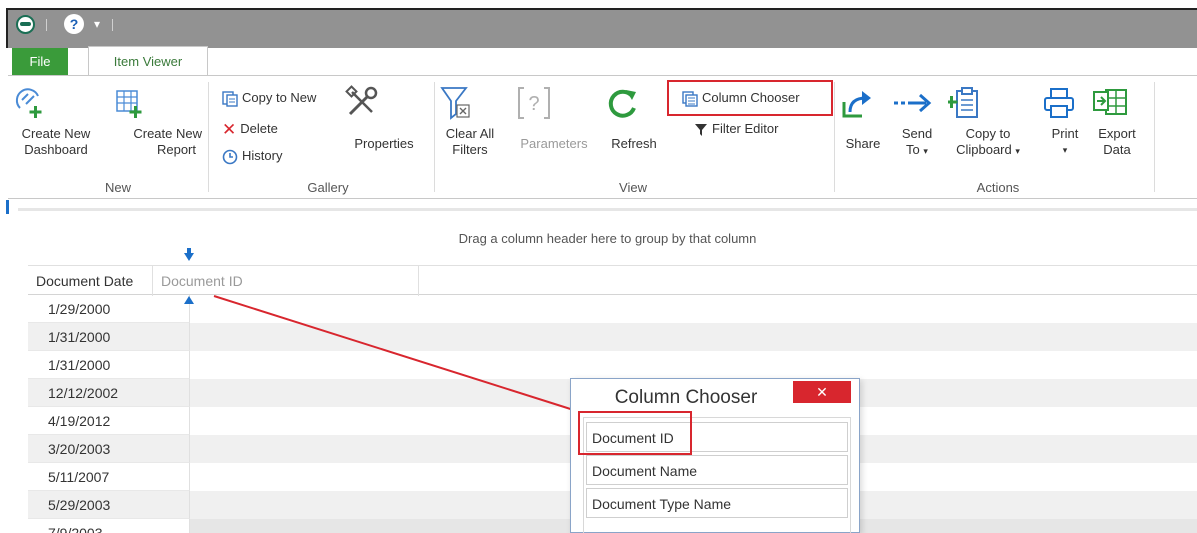  What do you see at coordinates (988, 133) in the screenshot?
I see `button-label: Copy to` at bounding box center [988, 133].